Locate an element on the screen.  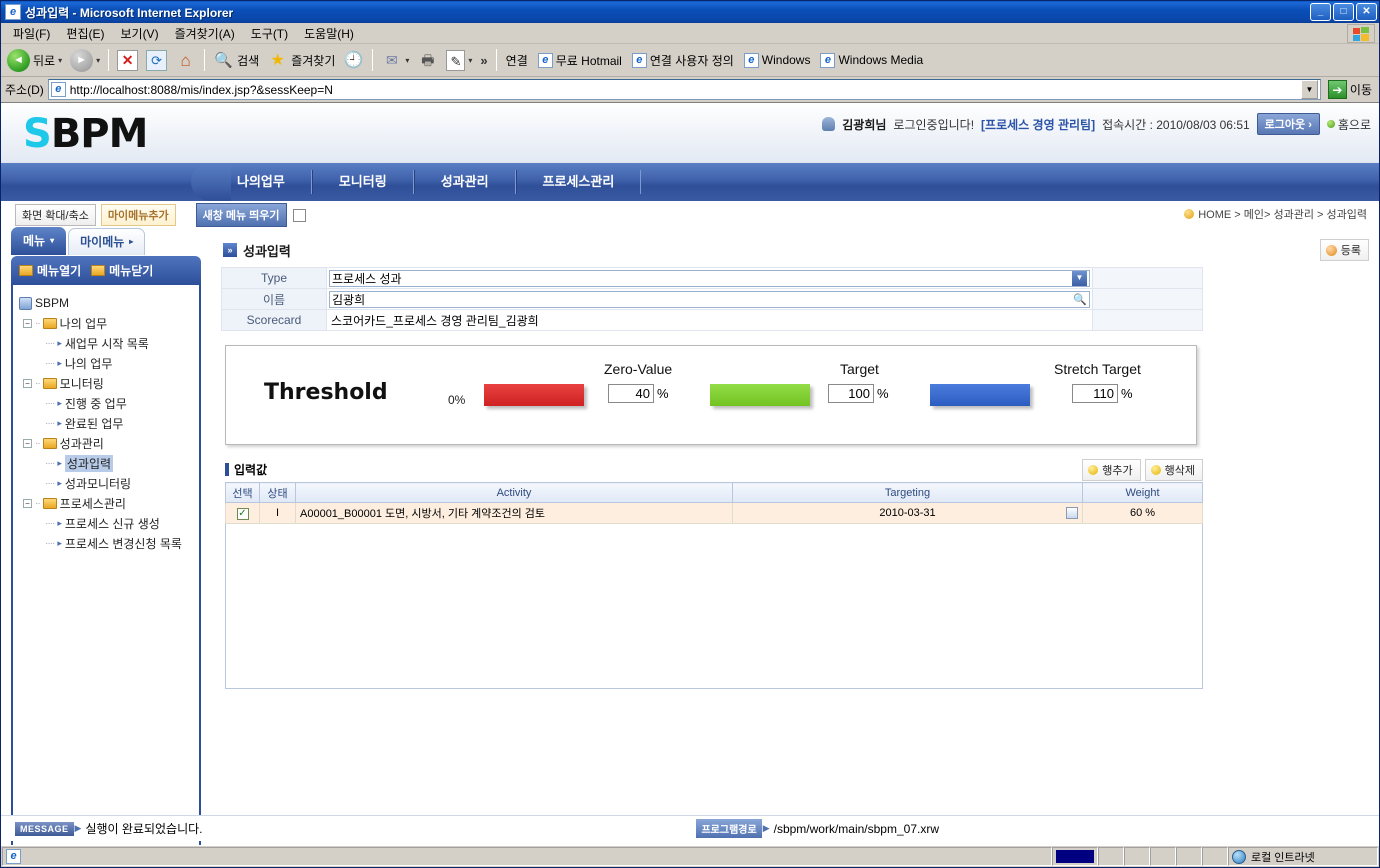
link-customize: 연결 사용자 정의 is located at coordinates (683, 60).